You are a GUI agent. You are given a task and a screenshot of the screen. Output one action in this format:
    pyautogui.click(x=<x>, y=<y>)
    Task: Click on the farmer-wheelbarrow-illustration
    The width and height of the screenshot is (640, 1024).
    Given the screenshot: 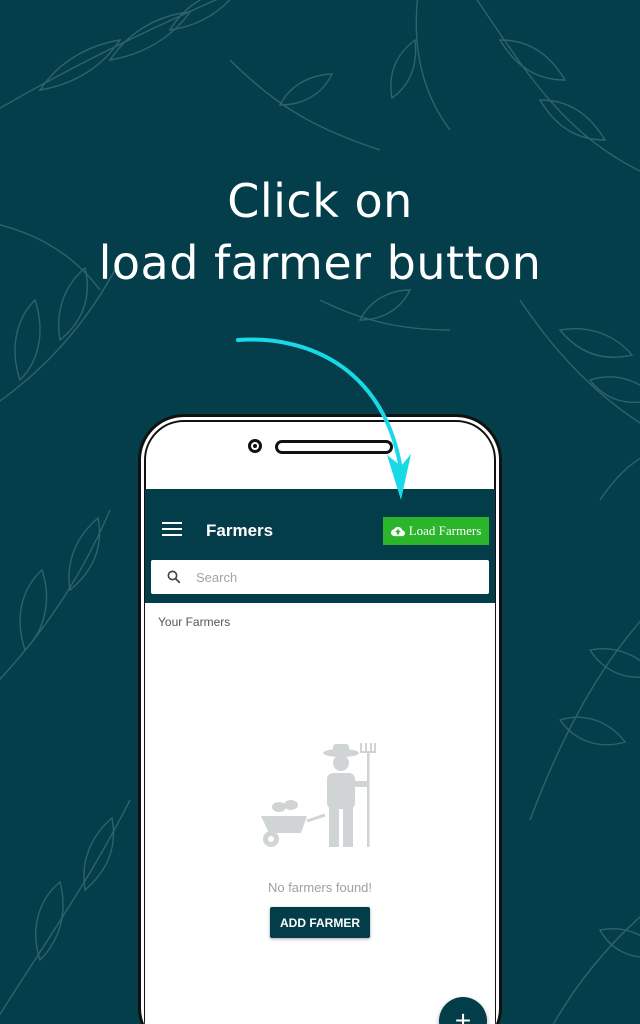 What is the action you would take?
    pyautogui.click(x=318, y=795)
    